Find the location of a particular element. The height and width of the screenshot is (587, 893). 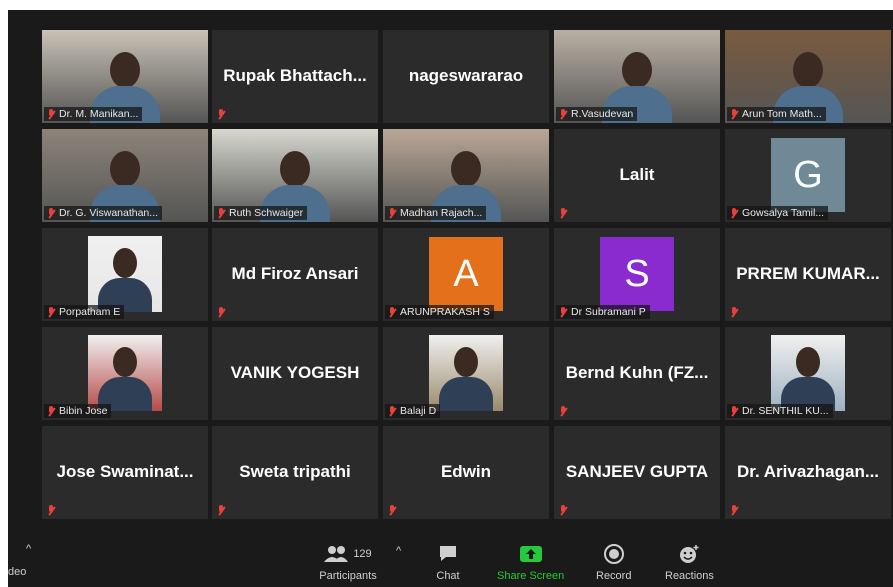

participant-tile: SANJEEV GUPTA is located at coordinates (637, 472).